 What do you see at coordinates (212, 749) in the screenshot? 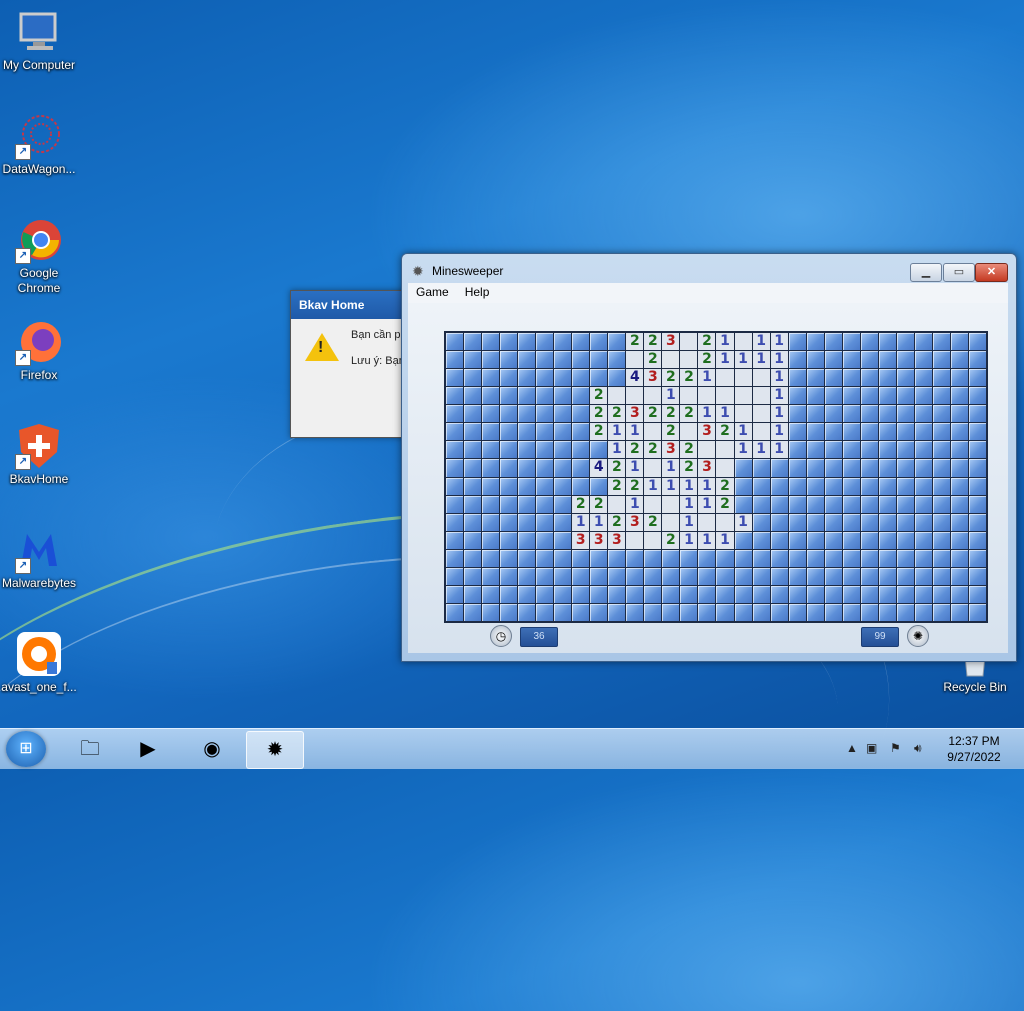
I see `chrome-taskbar-icon: ◉` at bounding box center [212, 749].